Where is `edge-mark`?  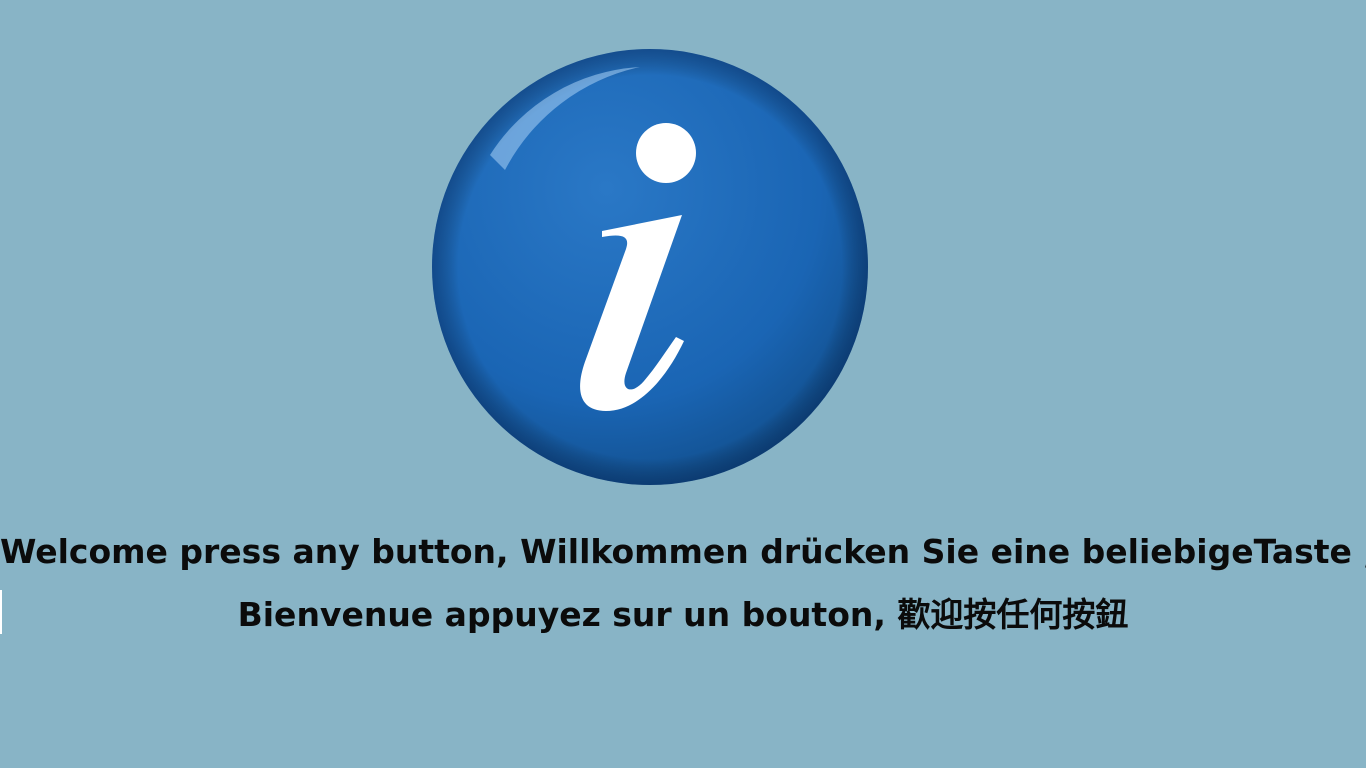
edge-mark is located at coordinates (1, 612).